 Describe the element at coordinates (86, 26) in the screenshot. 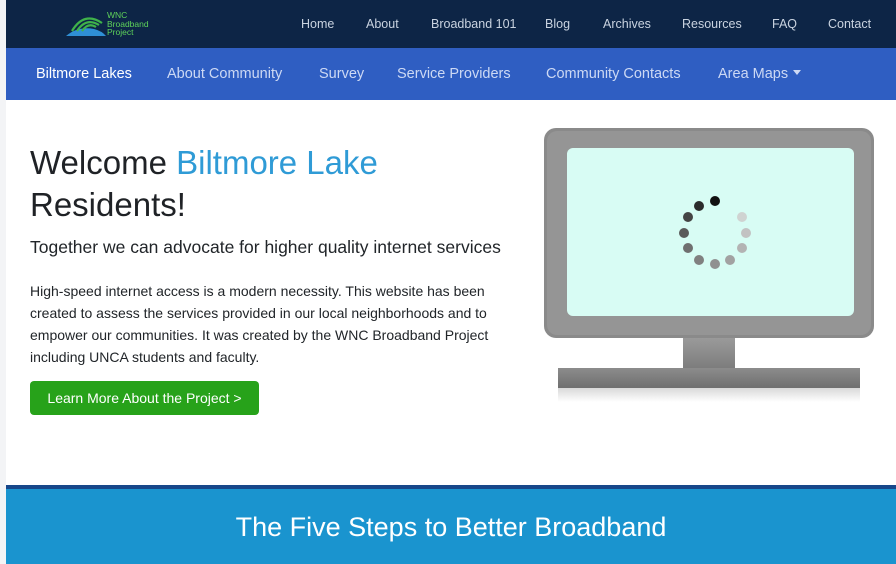

I see `wifi-logo-icon` at that location.